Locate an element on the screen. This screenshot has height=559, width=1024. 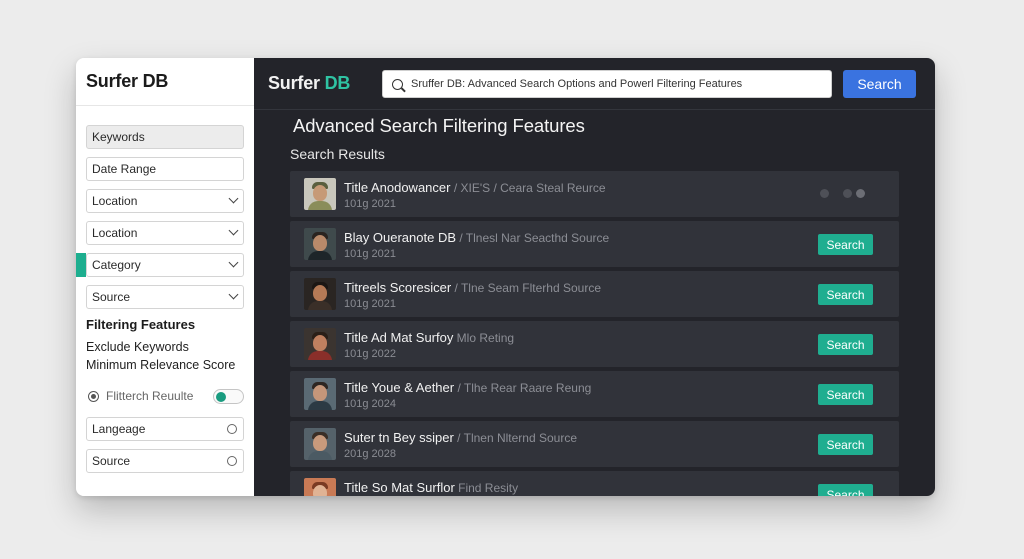
result-source: Mlo Reting is located at coordinates (484, 338).